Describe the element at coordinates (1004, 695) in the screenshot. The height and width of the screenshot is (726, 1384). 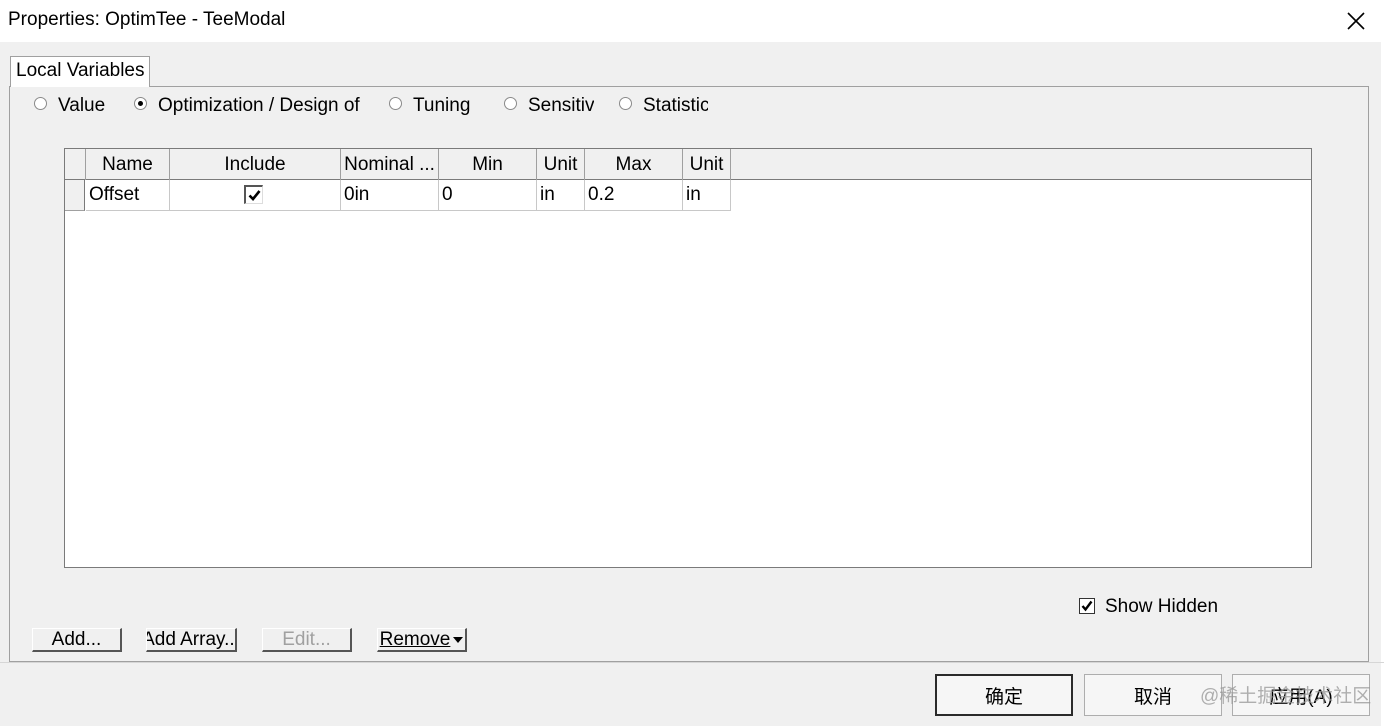
I see `ok-button: 确定` at that location.